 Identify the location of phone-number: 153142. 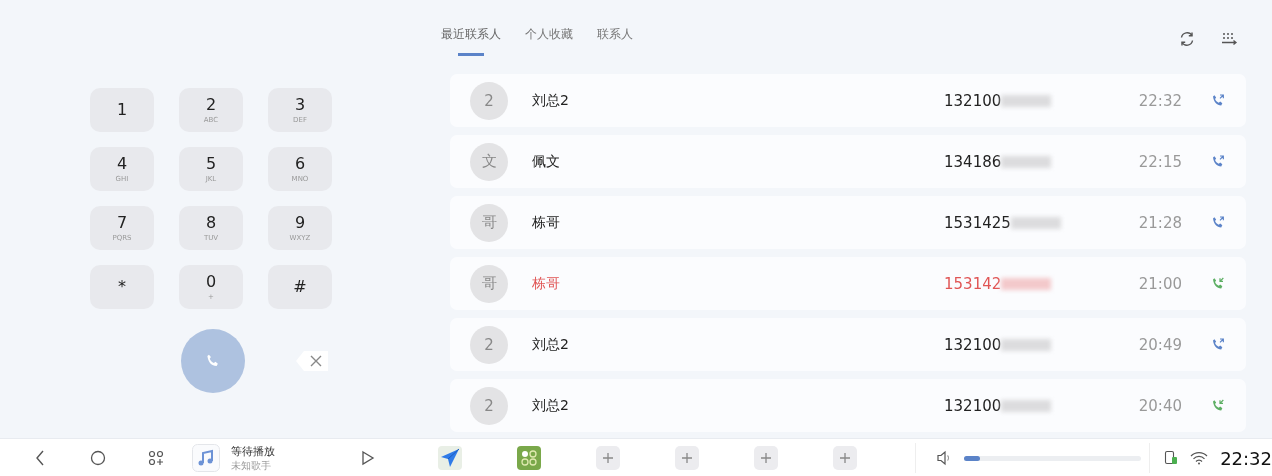
(973, 283).